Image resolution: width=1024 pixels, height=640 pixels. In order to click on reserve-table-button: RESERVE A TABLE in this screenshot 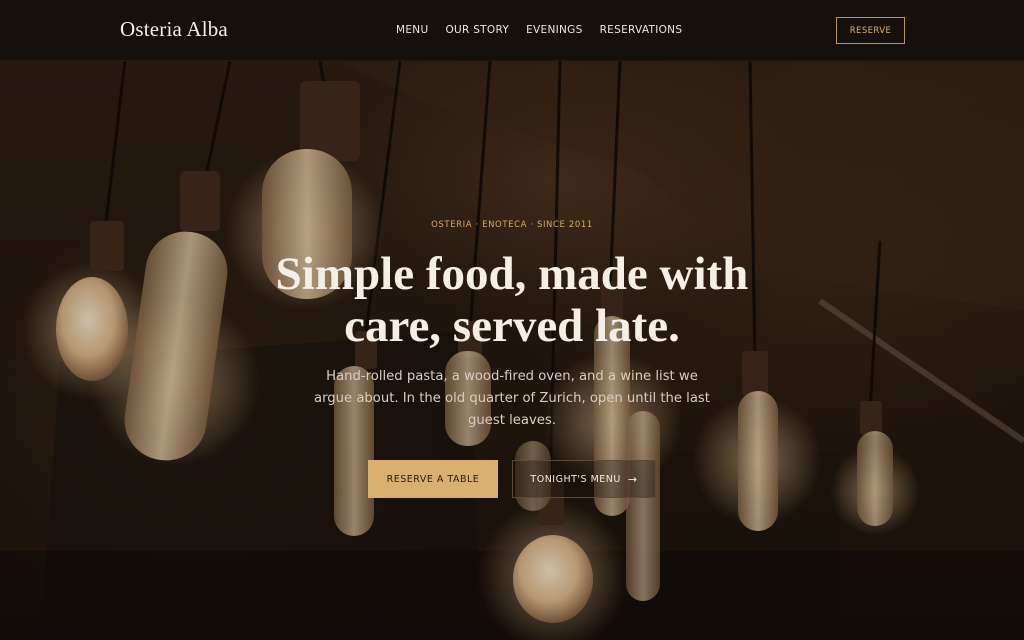, I will do `click(433, 479)`.